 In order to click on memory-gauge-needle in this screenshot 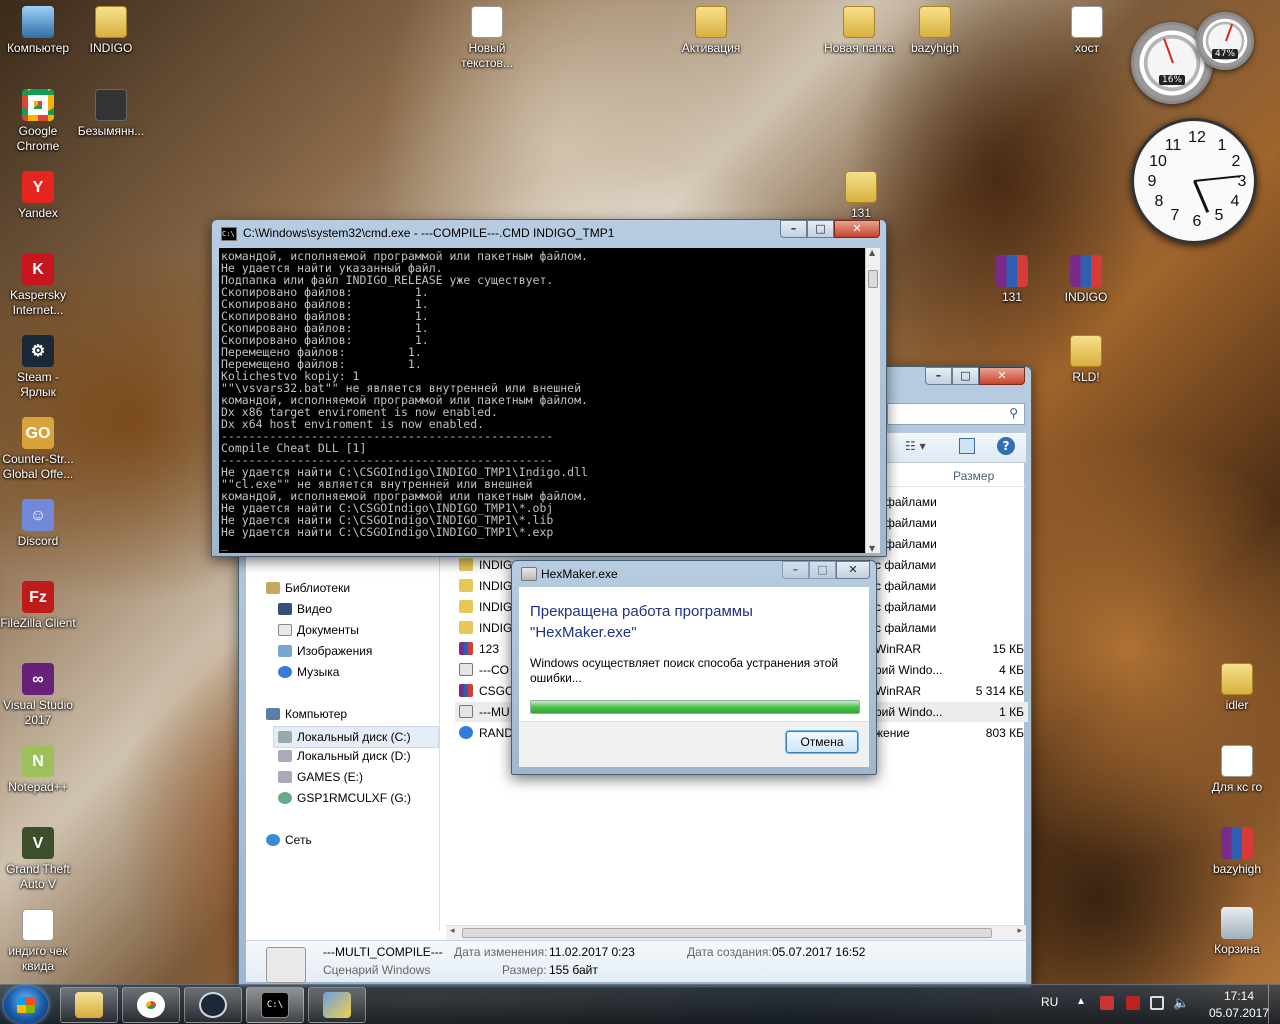, I will do `click(1229, 33)`.